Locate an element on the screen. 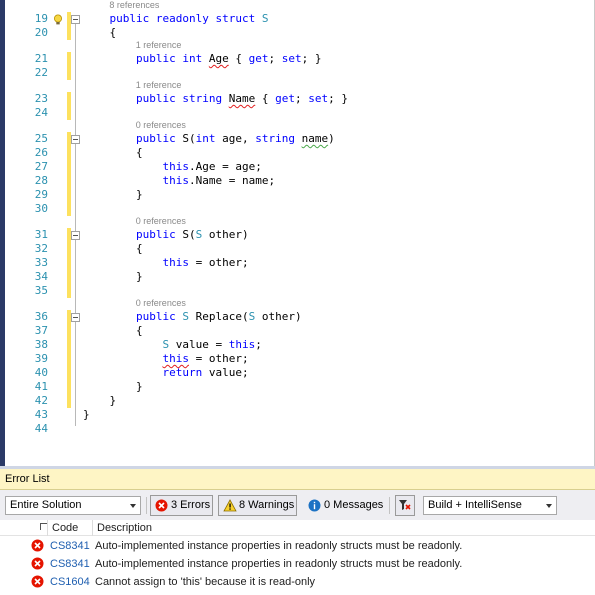 This screenshot has width=595, height=595. code-line: 30 is located at coordinates (297, 209).